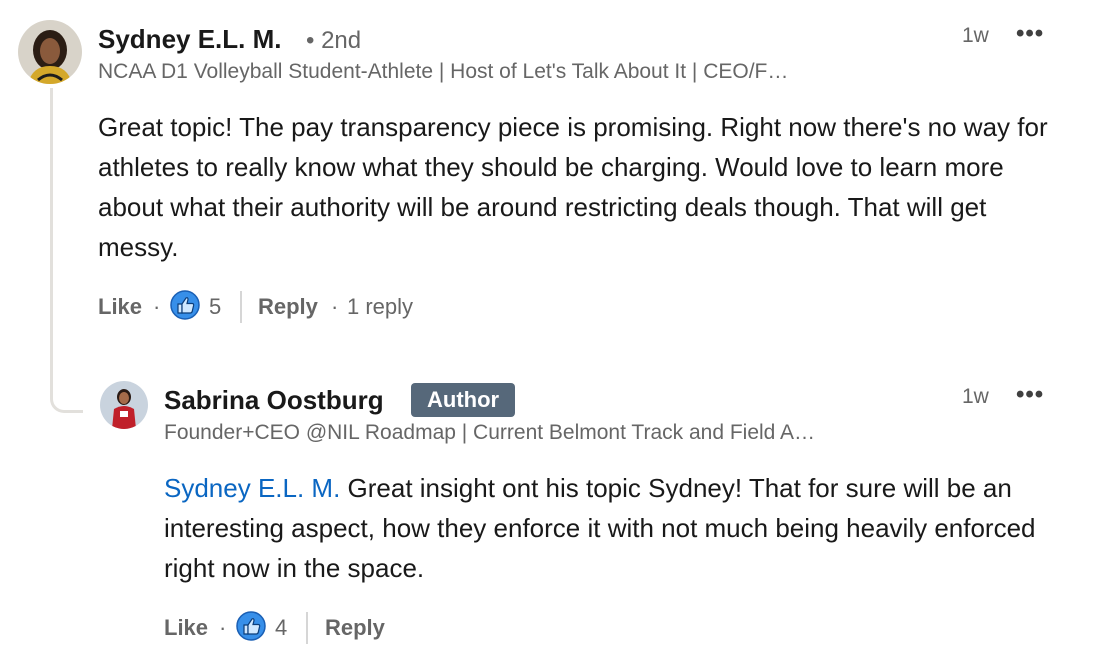  I want to click on avatar, so click(50, 52).